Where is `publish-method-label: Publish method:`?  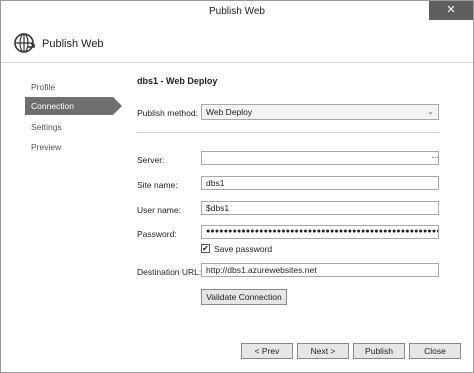
publish-method-label: Publish method: is located at coordinates (167, 113).